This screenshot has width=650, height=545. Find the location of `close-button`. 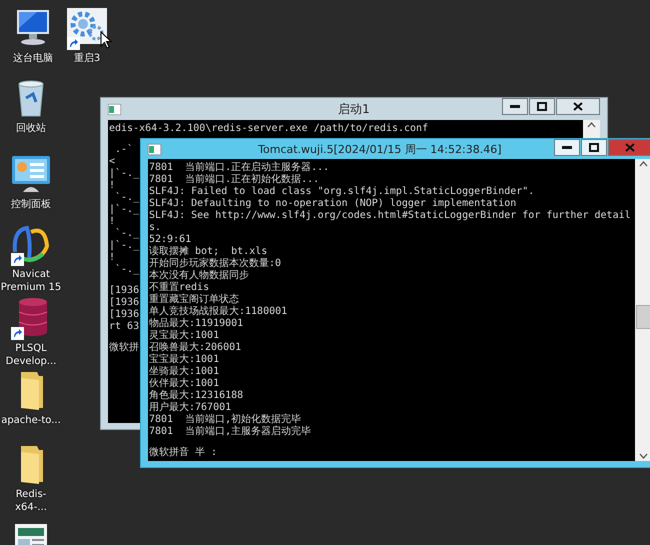

close-button is located at coordinates (578, 106).